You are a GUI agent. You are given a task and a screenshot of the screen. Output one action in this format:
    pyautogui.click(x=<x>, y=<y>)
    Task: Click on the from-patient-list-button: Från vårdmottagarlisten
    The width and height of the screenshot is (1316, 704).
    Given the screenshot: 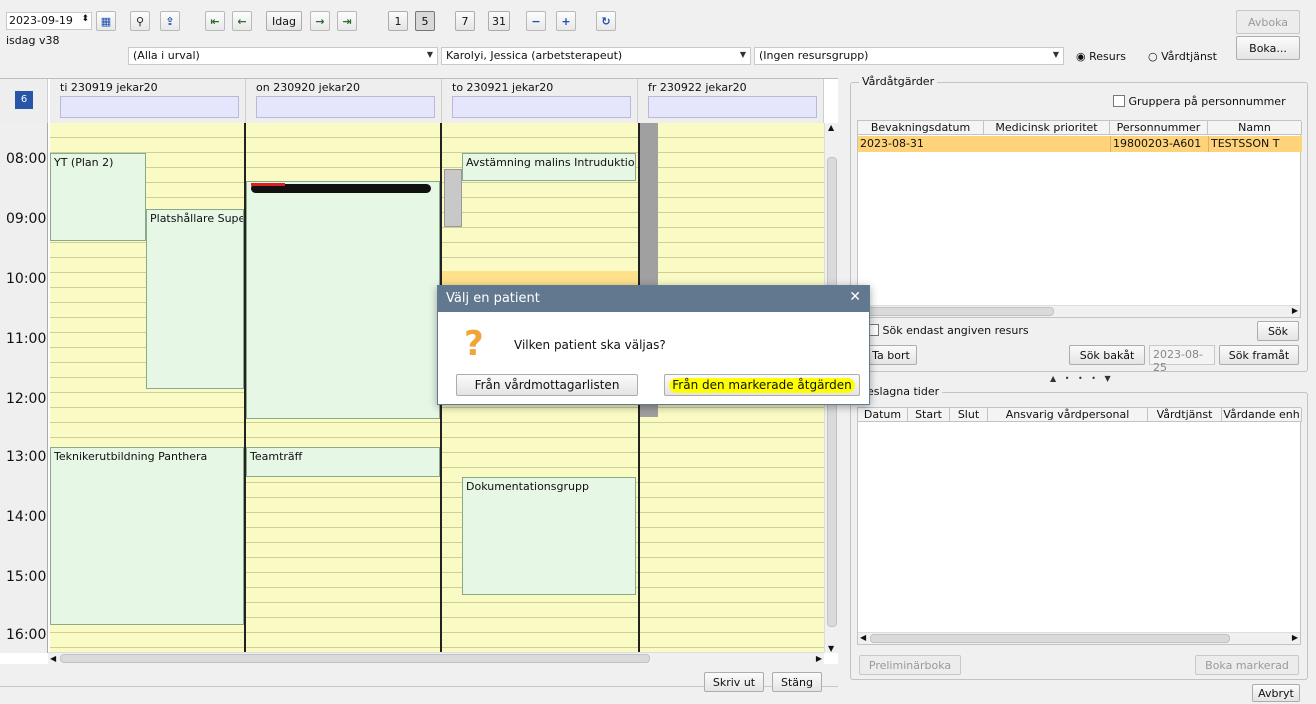 What is the action you would take?
    pyautogui.click(x=547, y=385)
    